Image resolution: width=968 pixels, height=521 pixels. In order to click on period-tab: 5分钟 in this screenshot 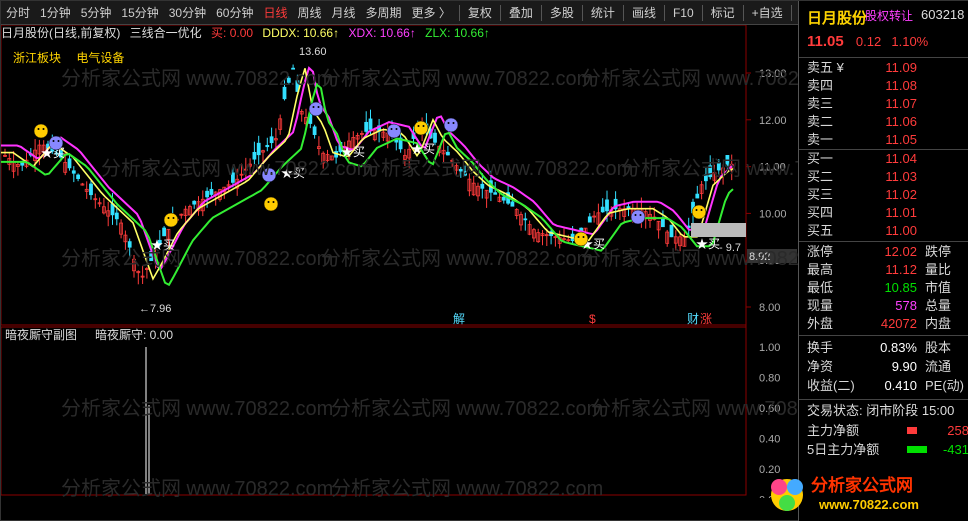, I will do `click(96, 13)`.